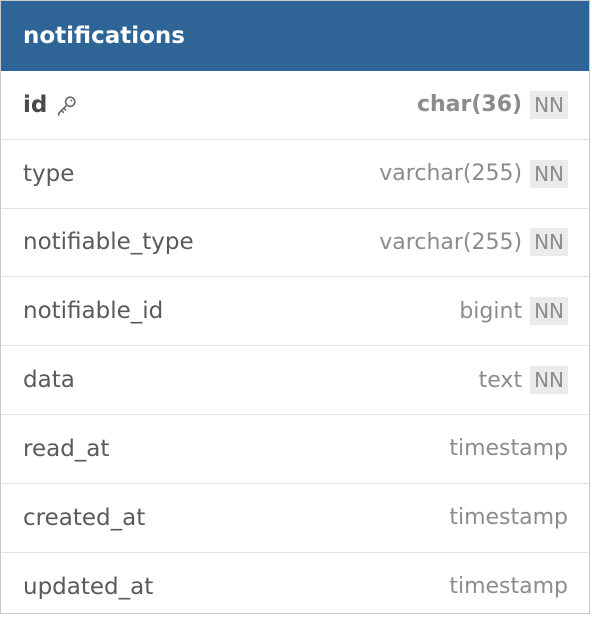  I want to click on column-type-cell: text NN, so click(523, 380).